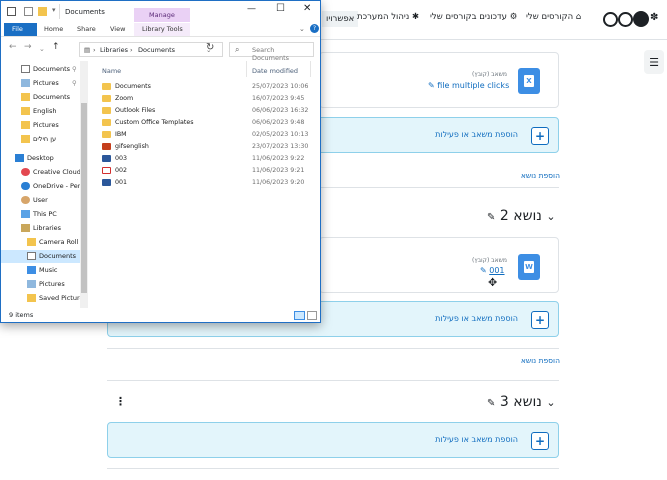 The width and height of the screenshot is (667, 480). I want to click on creative-cloud-icon, so click(25, 172).